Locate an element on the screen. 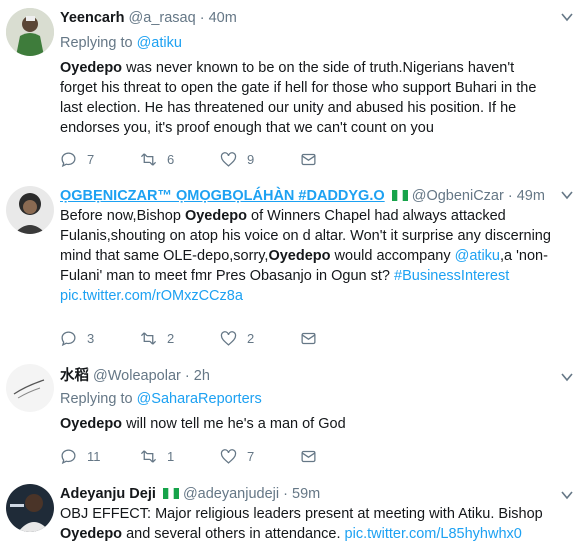  like-button: 2 is located at coordinates (260, 338).